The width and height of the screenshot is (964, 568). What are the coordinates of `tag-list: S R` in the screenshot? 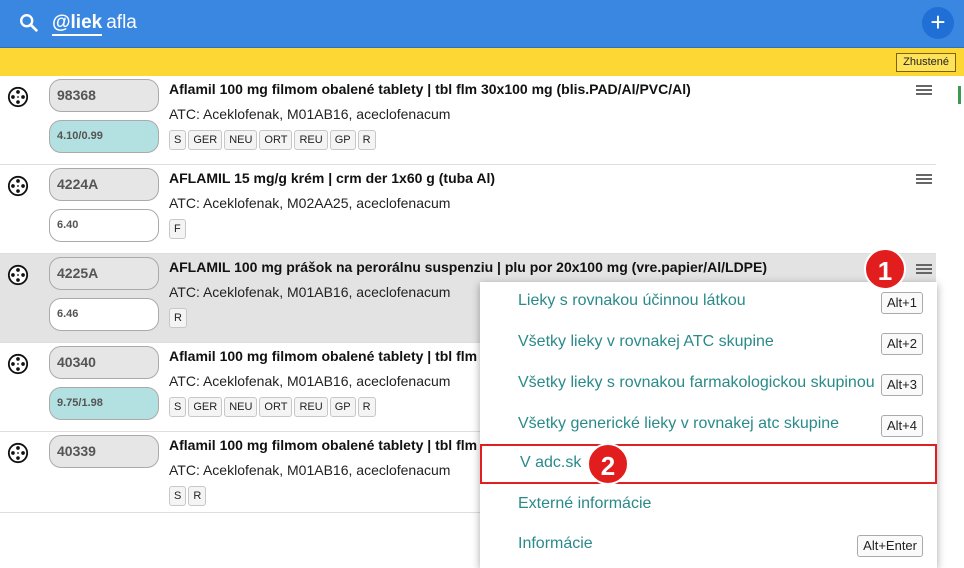 It's located at (188, 496).